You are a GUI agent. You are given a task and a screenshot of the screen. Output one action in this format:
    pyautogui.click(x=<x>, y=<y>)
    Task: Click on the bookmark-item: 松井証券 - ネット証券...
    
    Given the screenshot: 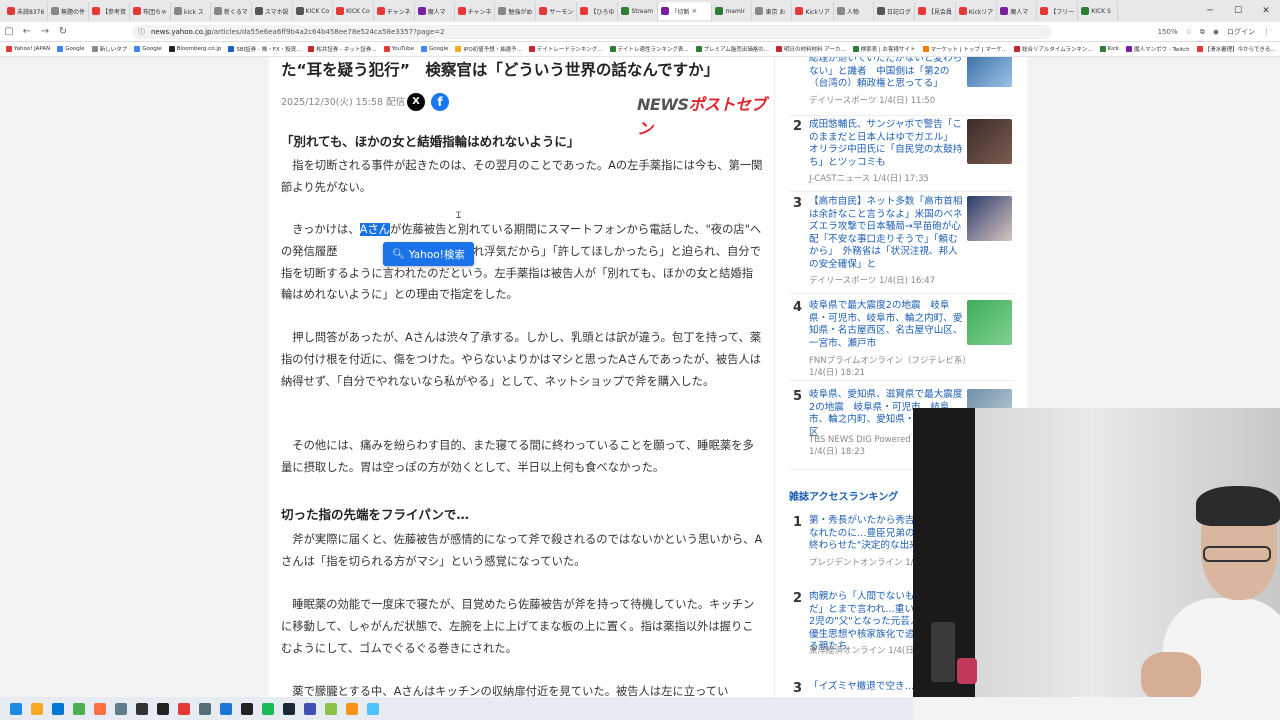 What is the action you would take?
    pyautogui.click(x=342, y=49)
    